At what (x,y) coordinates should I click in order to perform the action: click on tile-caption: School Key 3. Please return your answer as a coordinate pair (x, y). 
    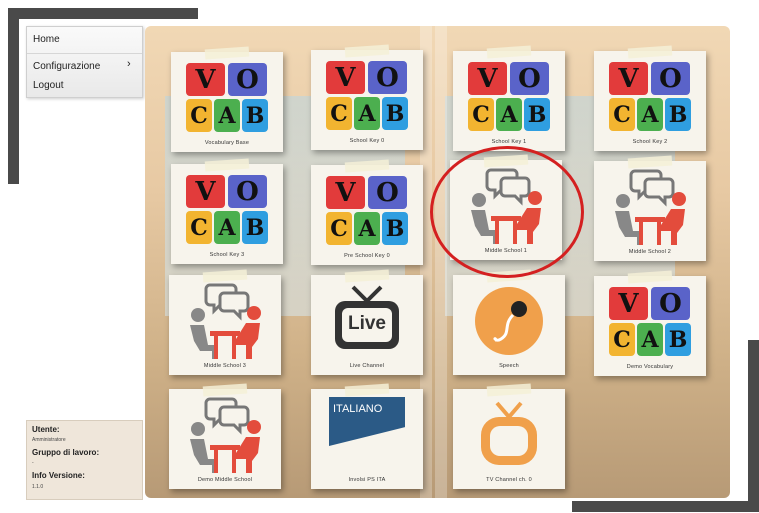
    Looking at the image, I should click on (227, 255).